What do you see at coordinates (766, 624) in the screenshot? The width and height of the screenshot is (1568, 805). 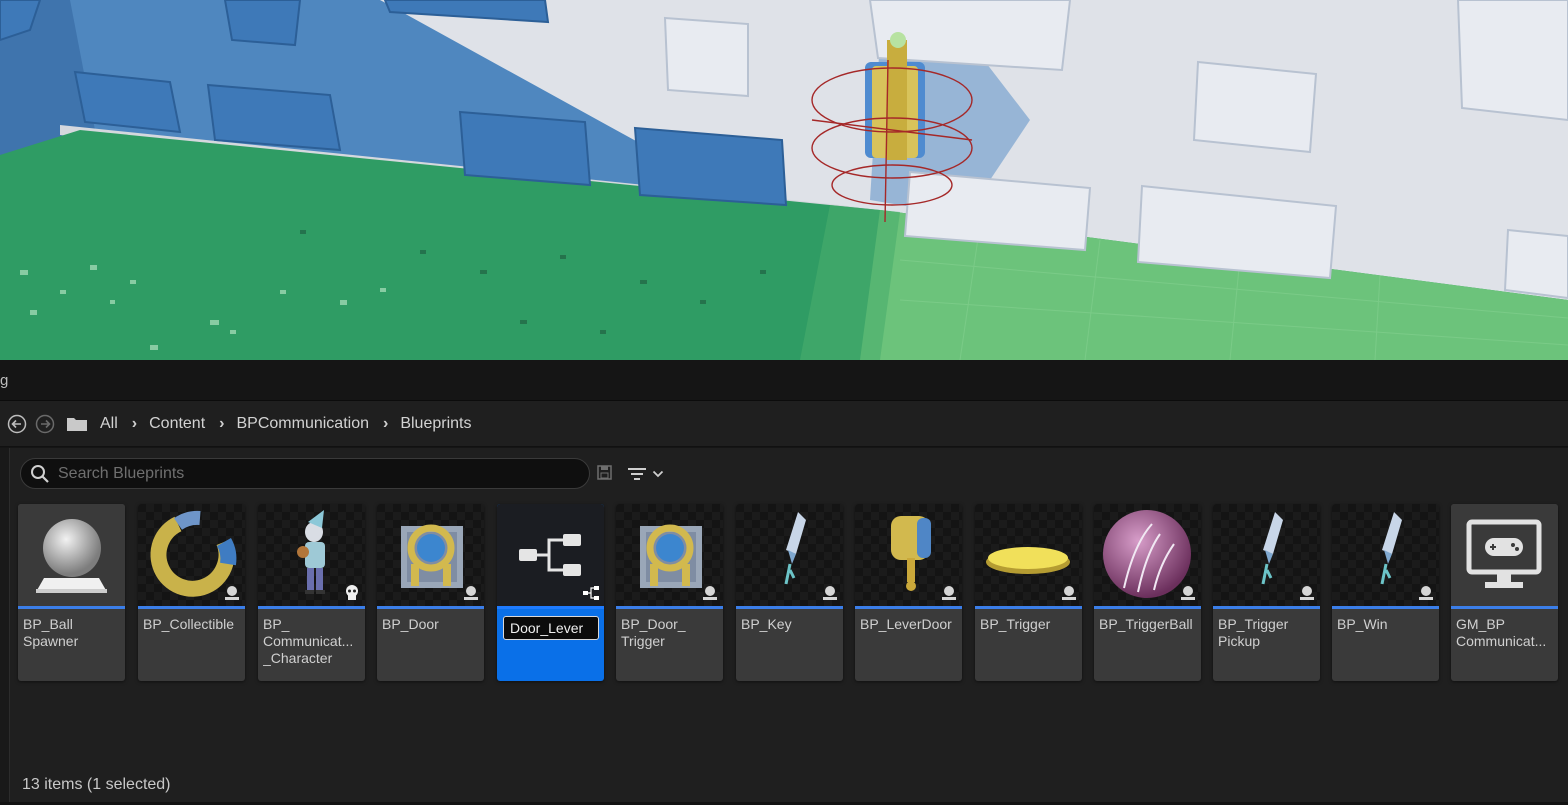 I see `asset-label: BP_Key` at bounding box center [766, 624].